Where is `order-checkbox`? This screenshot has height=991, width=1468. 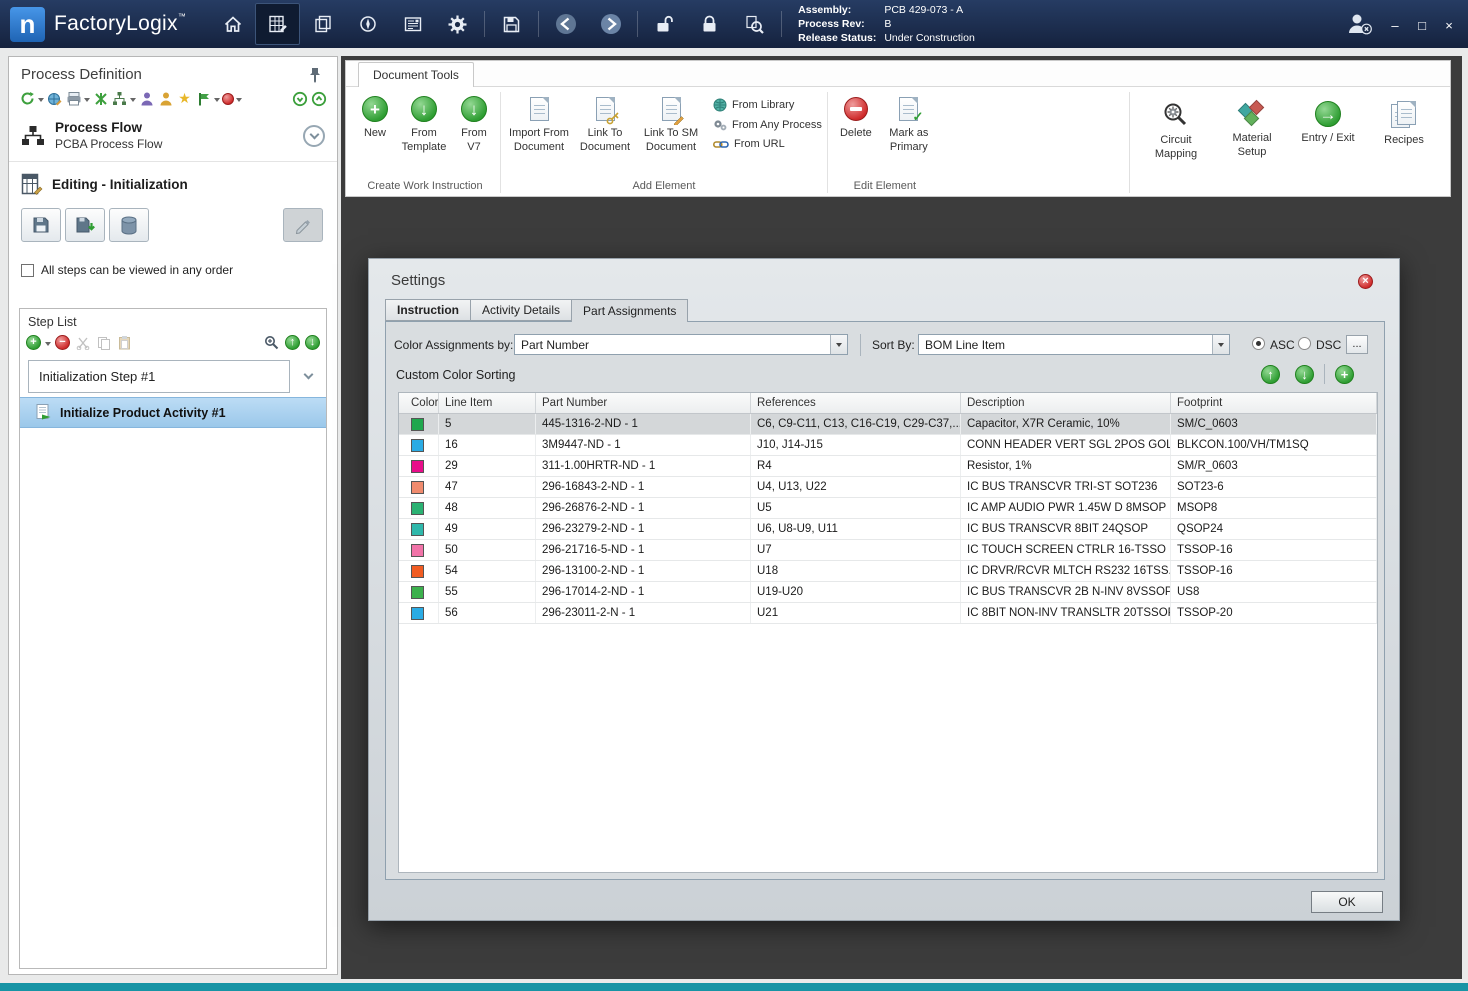 order-checkbox is located at coordinates (27, 270).